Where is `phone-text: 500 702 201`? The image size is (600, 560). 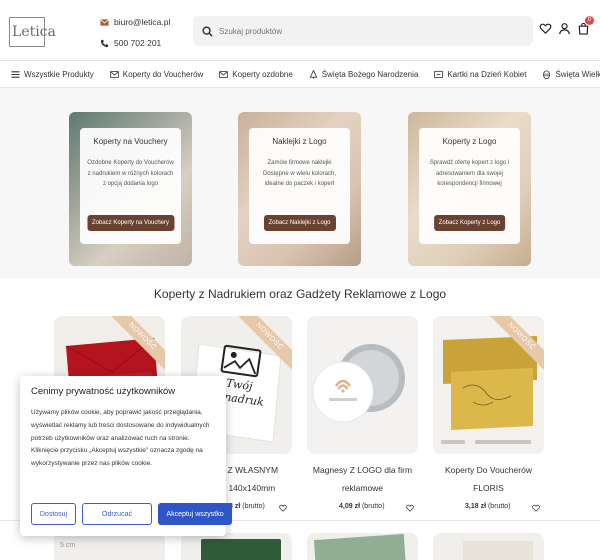 phone-text: 500 702 201 is located at coordinates (138, 43).